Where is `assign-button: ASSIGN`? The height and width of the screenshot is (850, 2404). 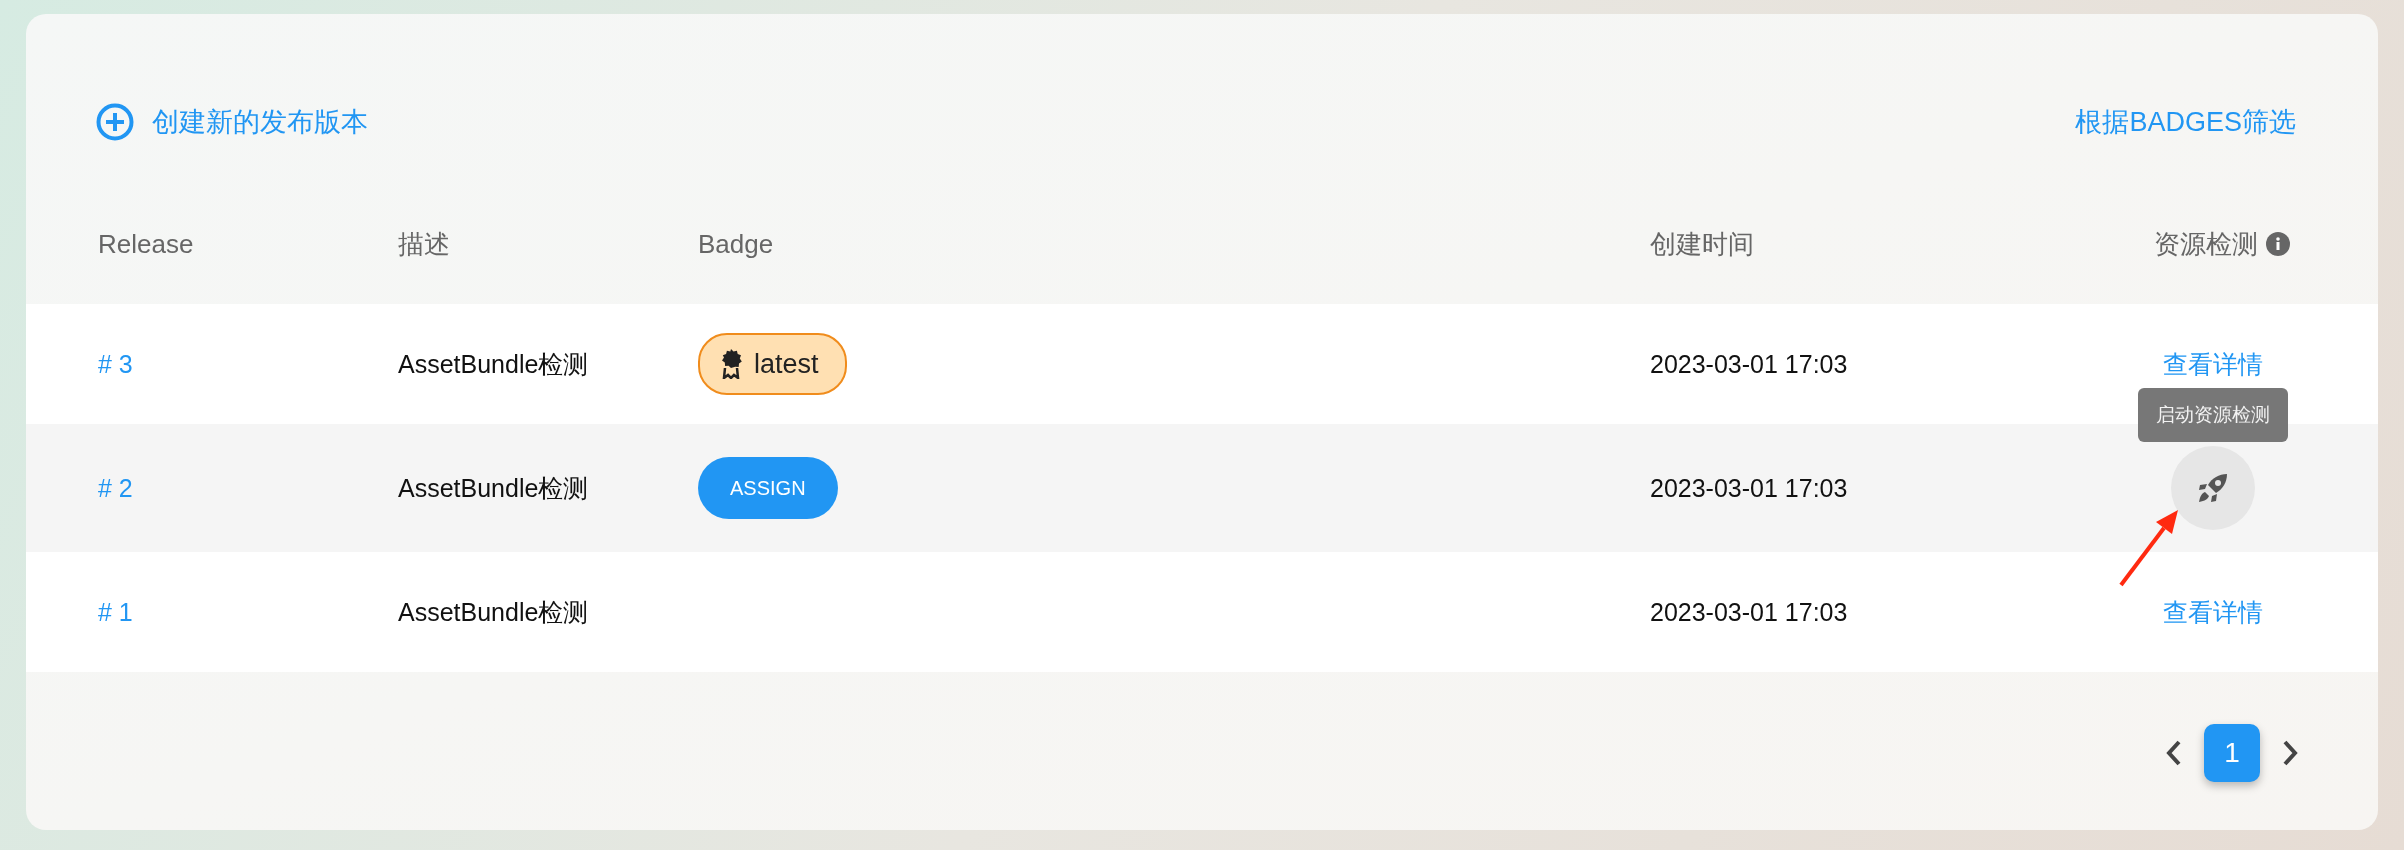 assign-button: ASSIGN is located at coordinates (768, 488).